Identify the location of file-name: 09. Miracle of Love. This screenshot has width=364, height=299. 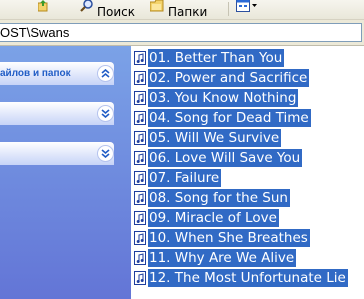
(213, 218).